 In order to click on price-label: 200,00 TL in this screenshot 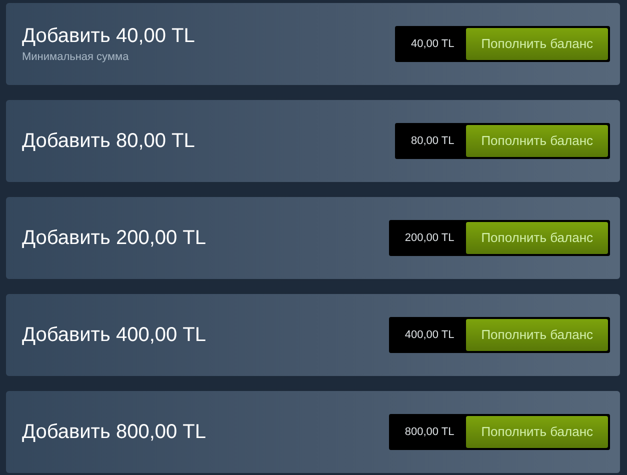, I will do `click(430, 238)`.